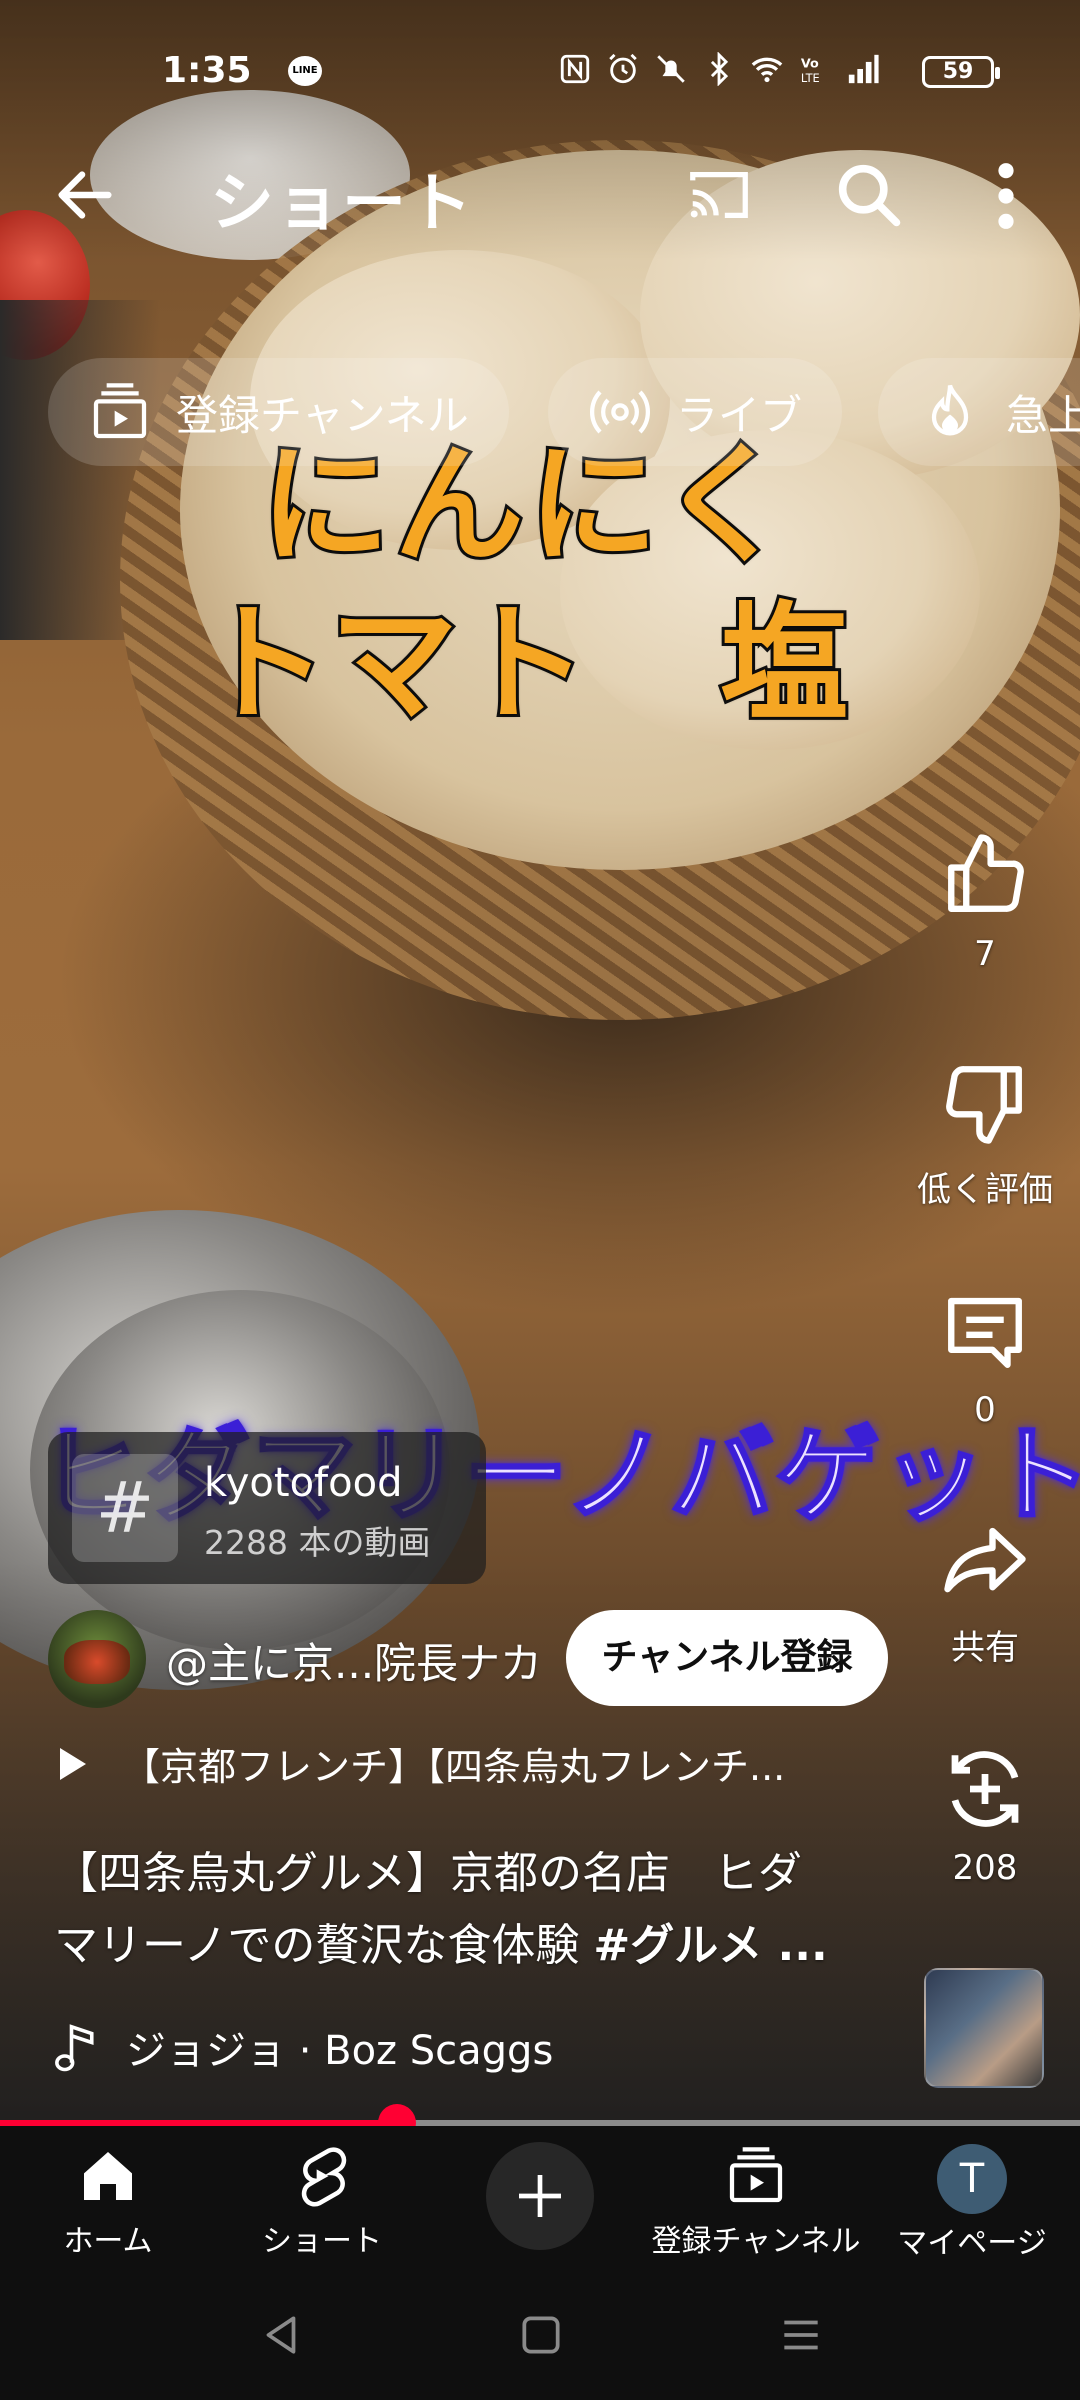  What do you see at coordinates (756, 2241) in the screenshot?
I see `nav-subscriptions-label: 登録チャンネル` at bounding box center [756, 2241].